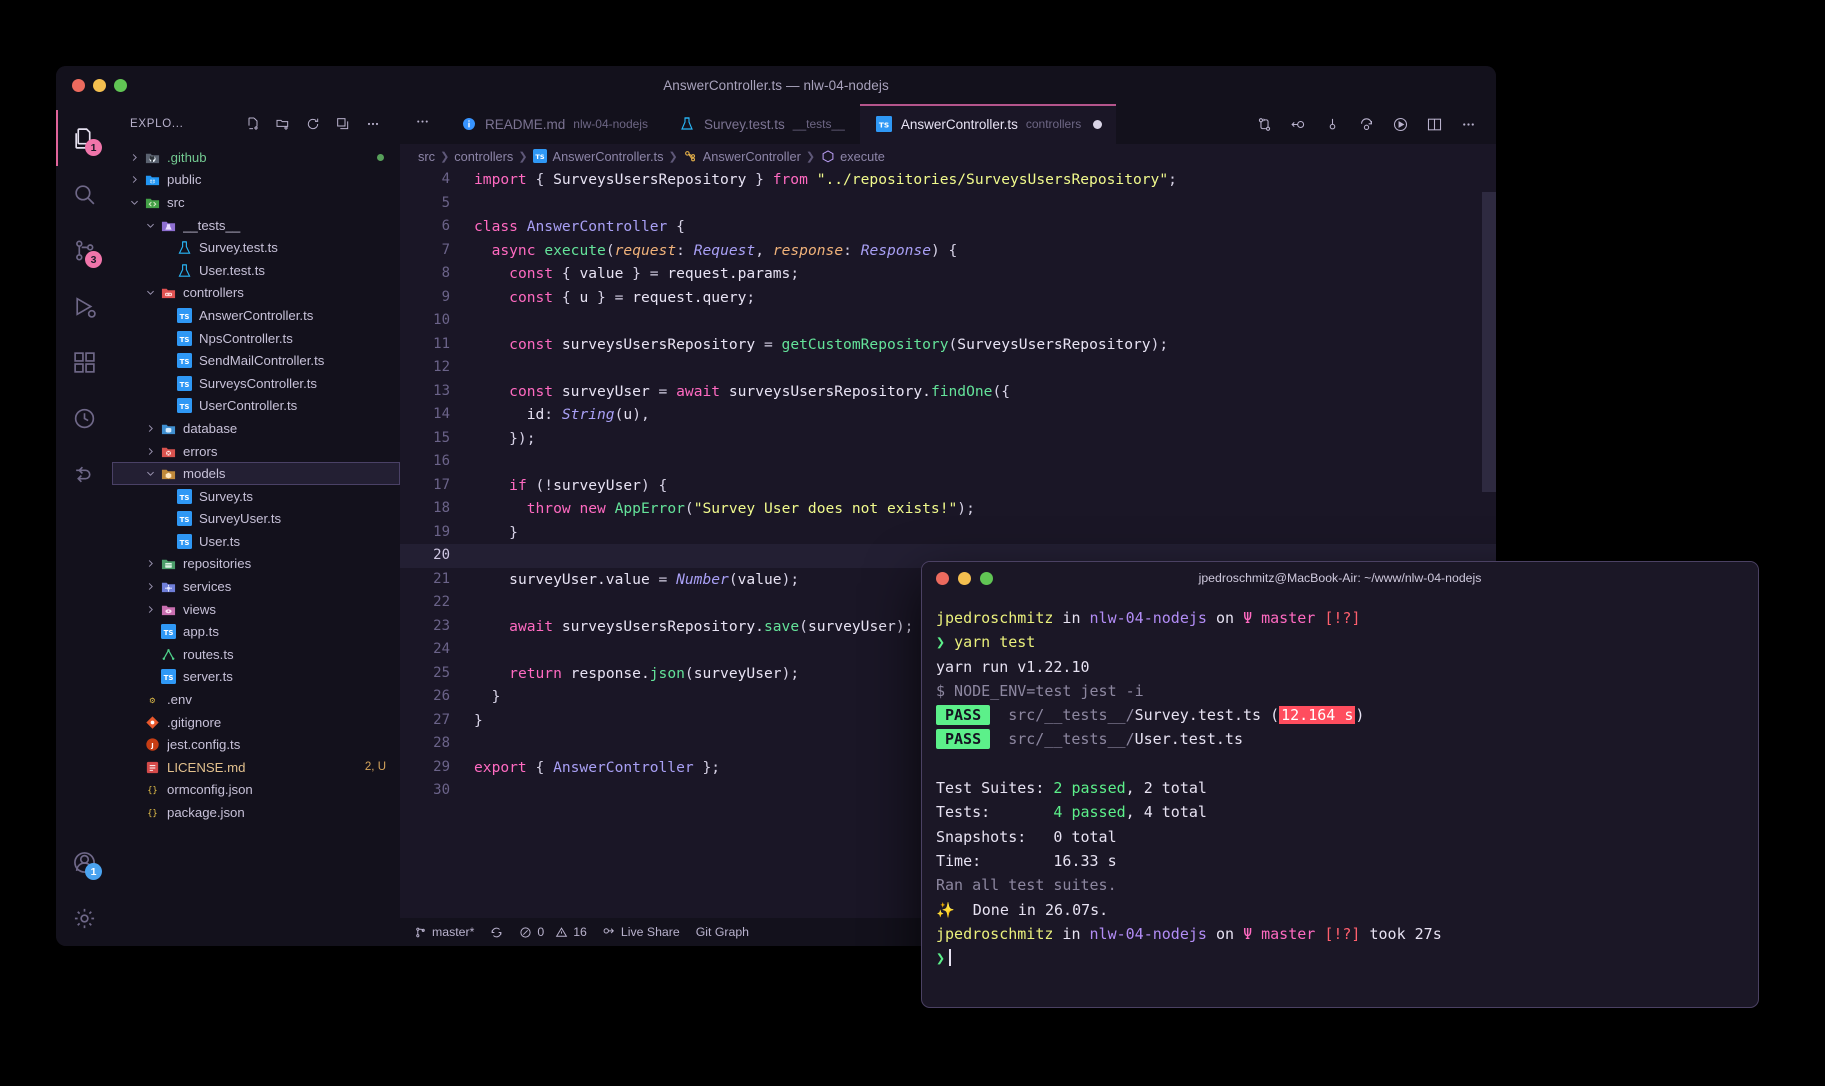 Image resolution: width=1825 pixels, height=1086 pixels. What do you see at coordinates (256, 677) in the screenshot?
I see `tree-file-server-ts: TS server.ts` at bounding box center [256, 677].